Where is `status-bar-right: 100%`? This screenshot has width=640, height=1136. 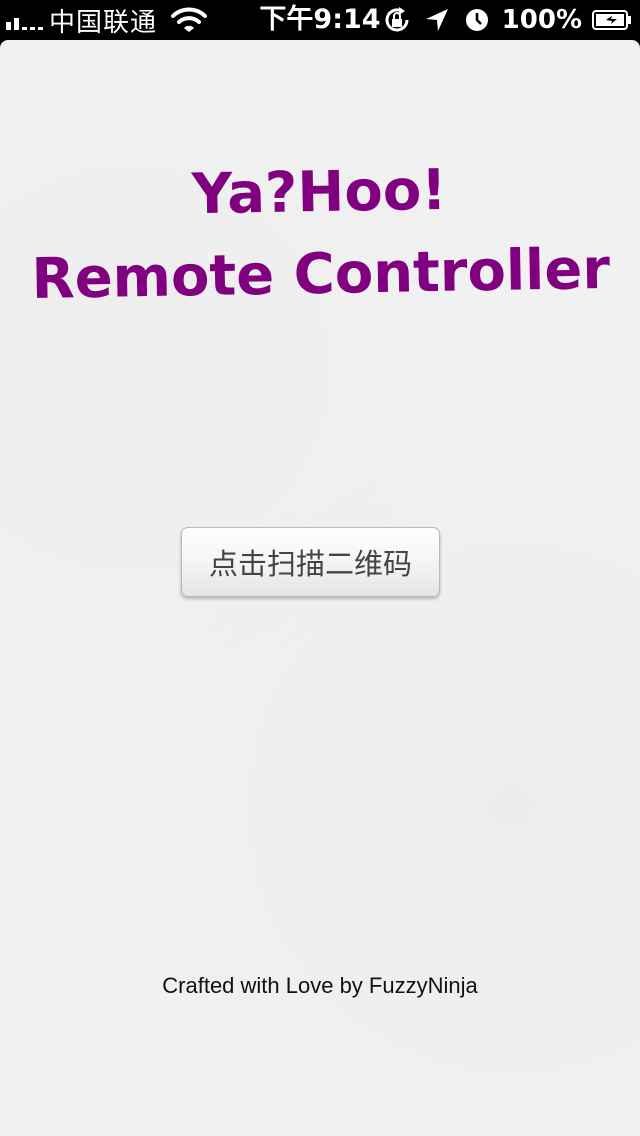 status-bar-right: 100% is located at coordinates (507, 20).